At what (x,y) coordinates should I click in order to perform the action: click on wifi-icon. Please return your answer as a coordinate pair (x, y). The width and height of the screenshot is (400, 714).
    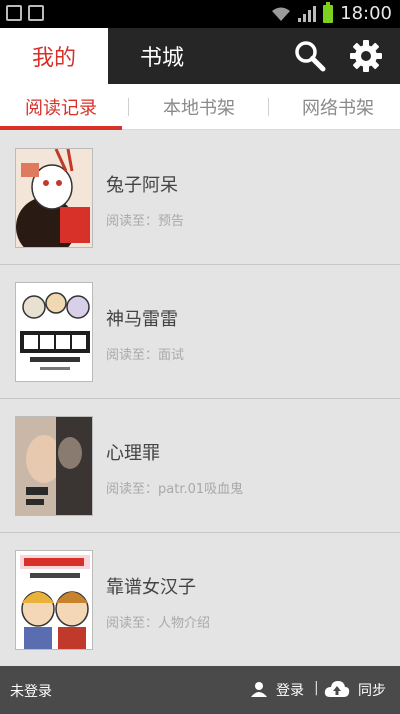
    Looking at the image, I should click on (281, 14).